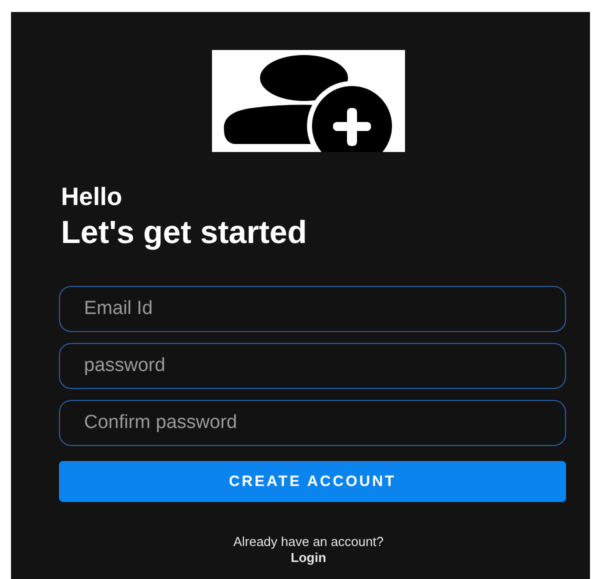  What do you see at coordinates (312, 366) in the screenshot?
I see `input-field: password` at bounding box center [312, 366].